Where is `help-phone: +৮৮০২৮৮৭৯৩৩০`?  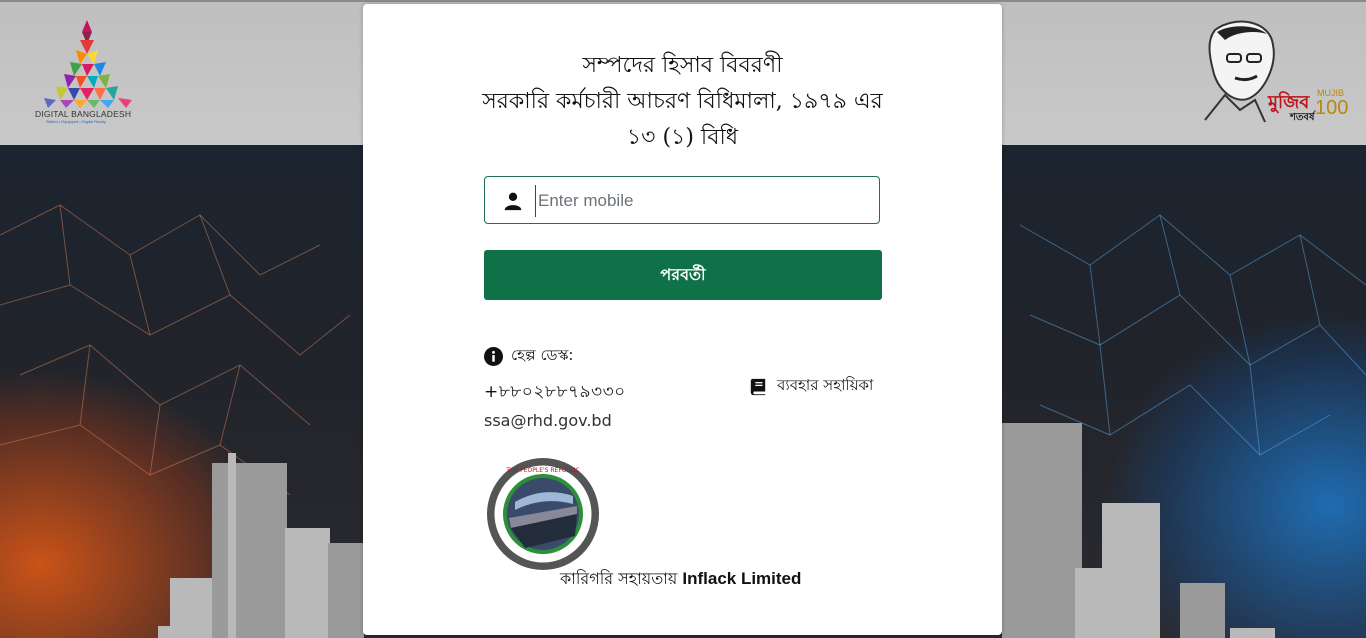
help-phone: +৮৮০২৮৮৭৯৩৩০ is located at coordinates (555, 392).